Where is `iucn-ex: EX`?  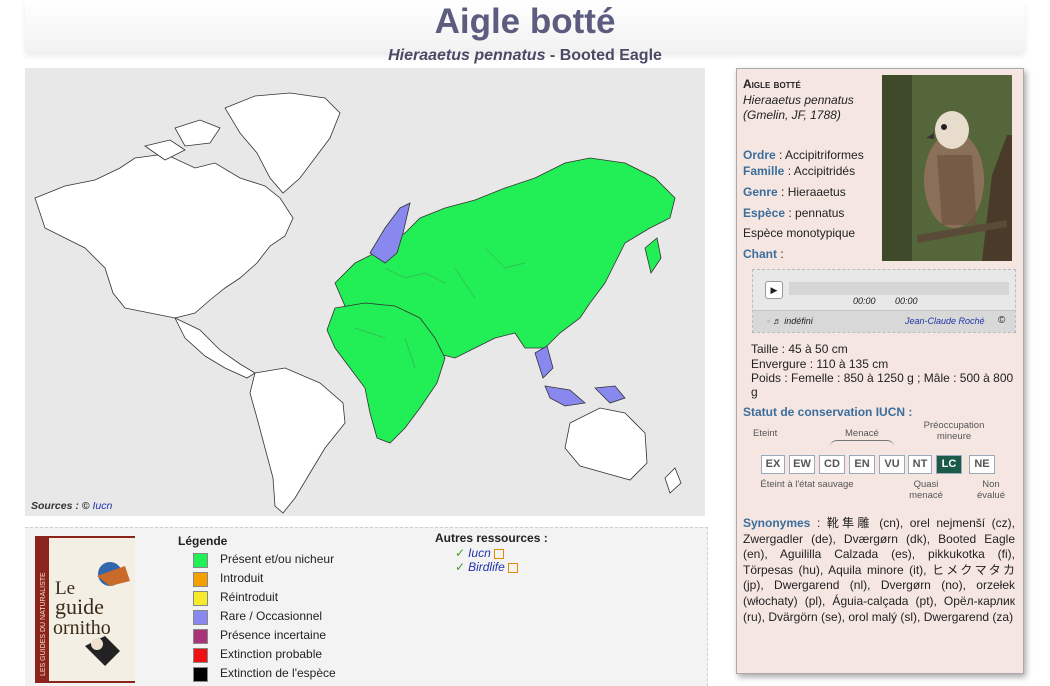
iucn-ex: EX is located at coordinates (773, 464).